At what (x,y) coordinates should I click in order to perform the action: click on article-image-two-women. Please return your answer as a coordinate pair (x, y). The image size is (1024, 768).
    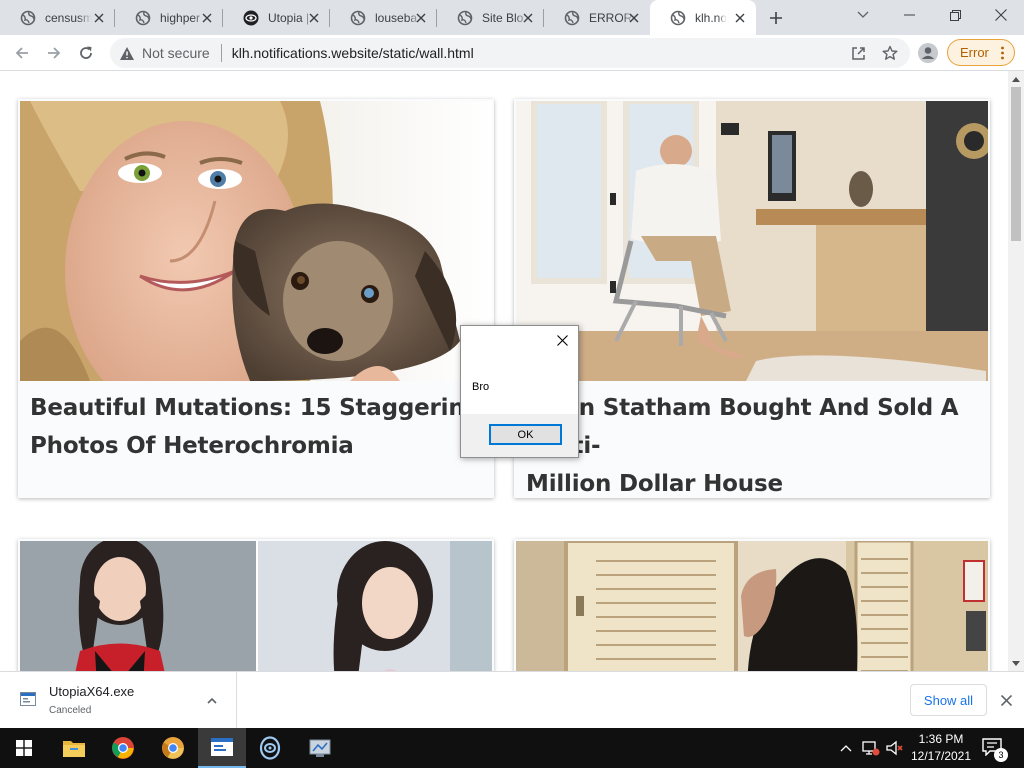
    Looking at the image, I should click on (256, 606).